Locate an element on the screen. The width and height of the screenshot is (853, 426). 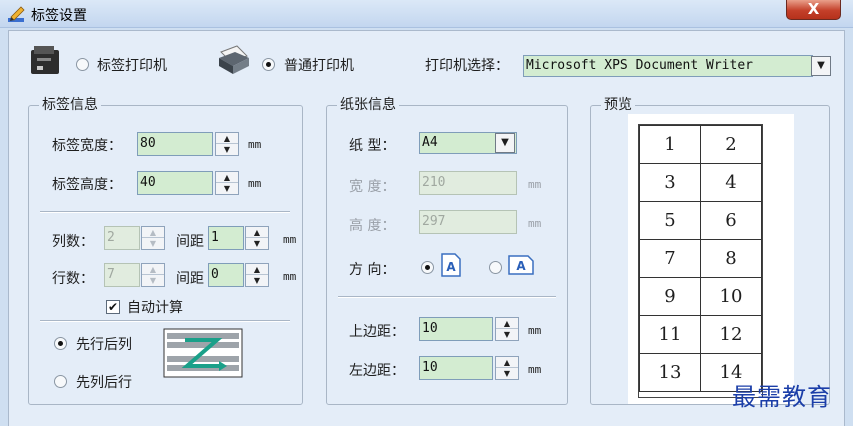
row-gap-label: 间距 is located at coordinates (190, 279).